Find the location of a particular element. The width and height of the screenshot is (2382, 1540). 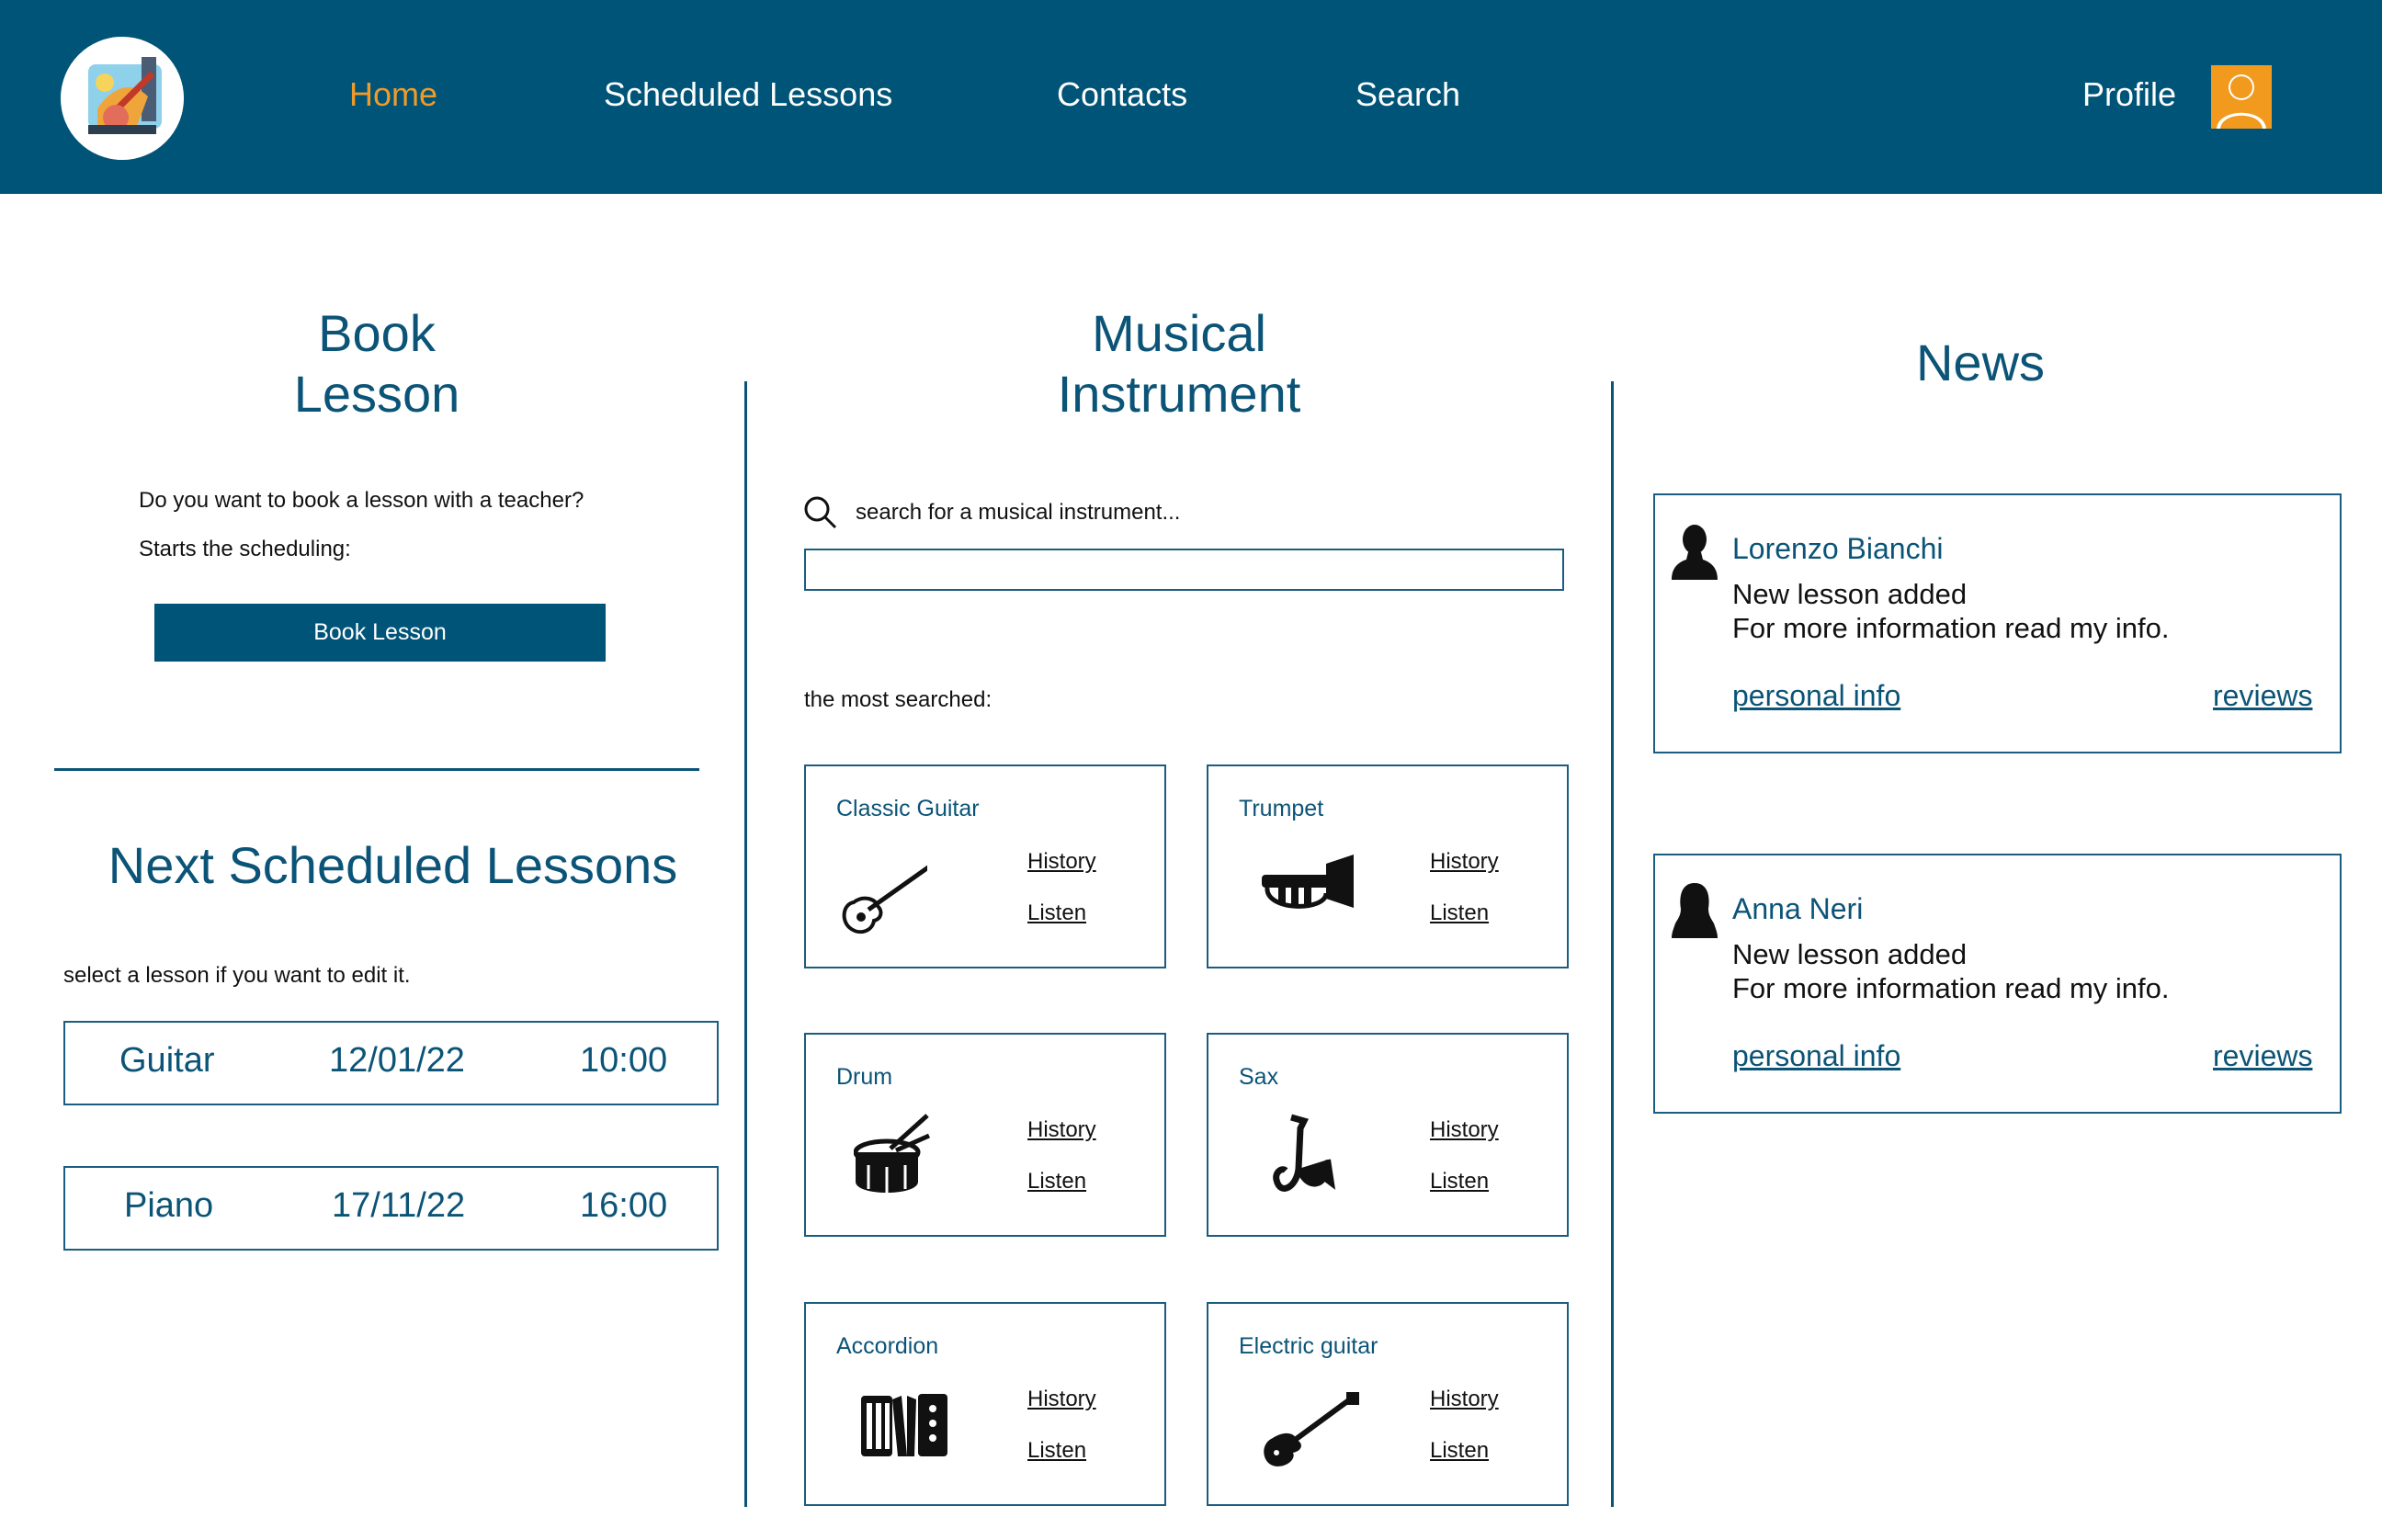

book-lesson-title-line2: Lesson is located at coordinates (376, 394).